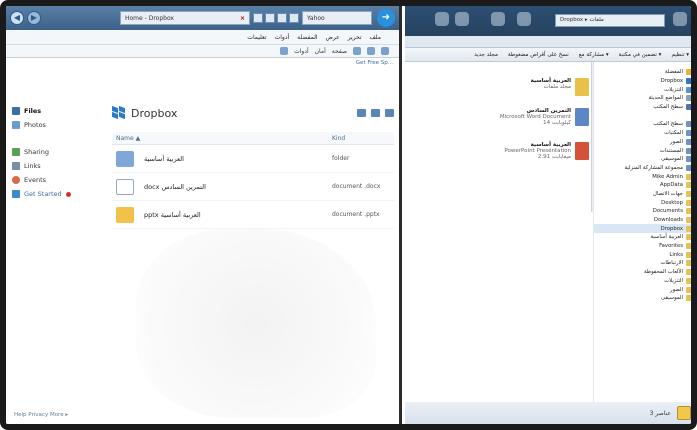  I want to click on file-row: docx التمرين السادس document .docx, so click(253, 187).